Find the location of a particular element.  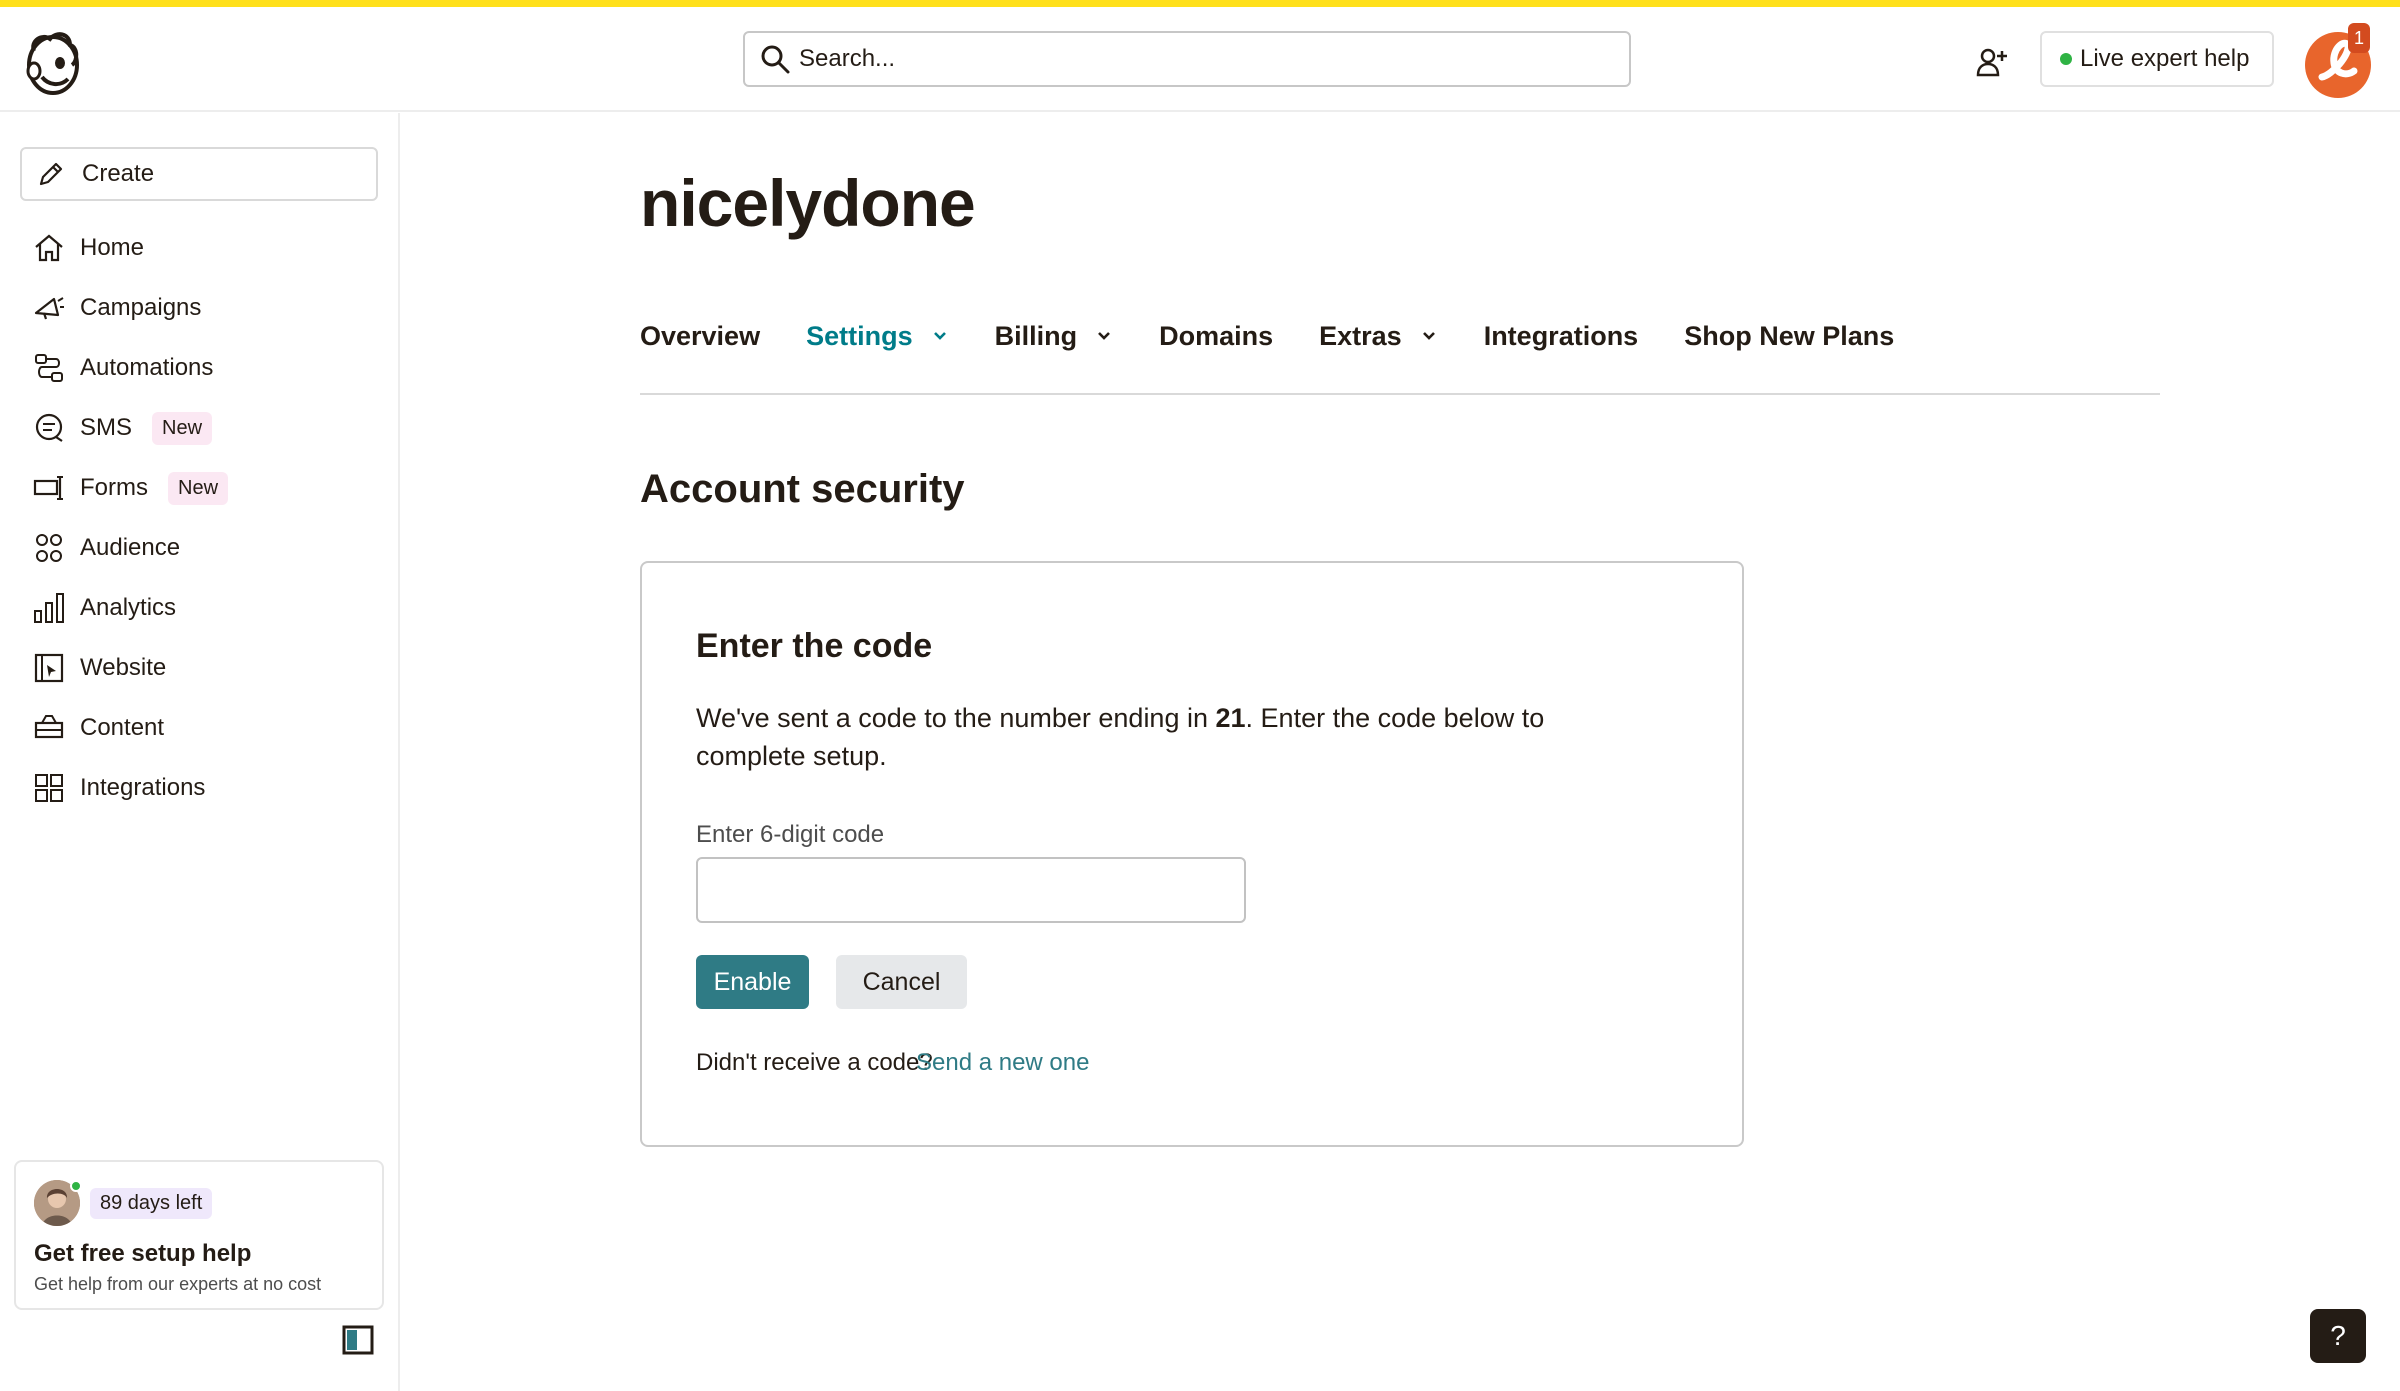

enable-button: Enable is located at coordinates (752, 982).